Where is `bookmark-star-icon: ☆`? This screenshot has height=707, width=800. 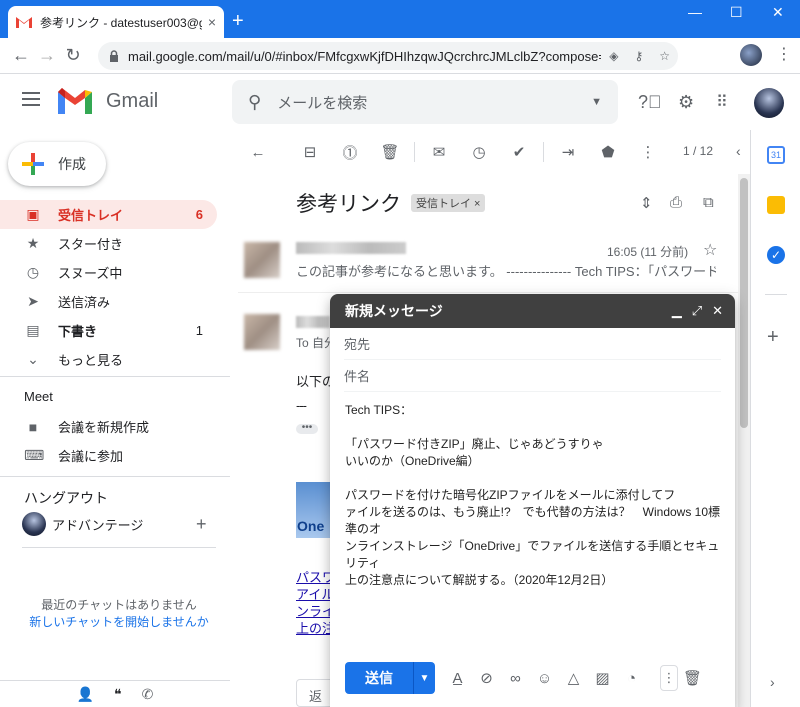
bookmark-star-icon: ☆ is located at coordinates (664, 56).